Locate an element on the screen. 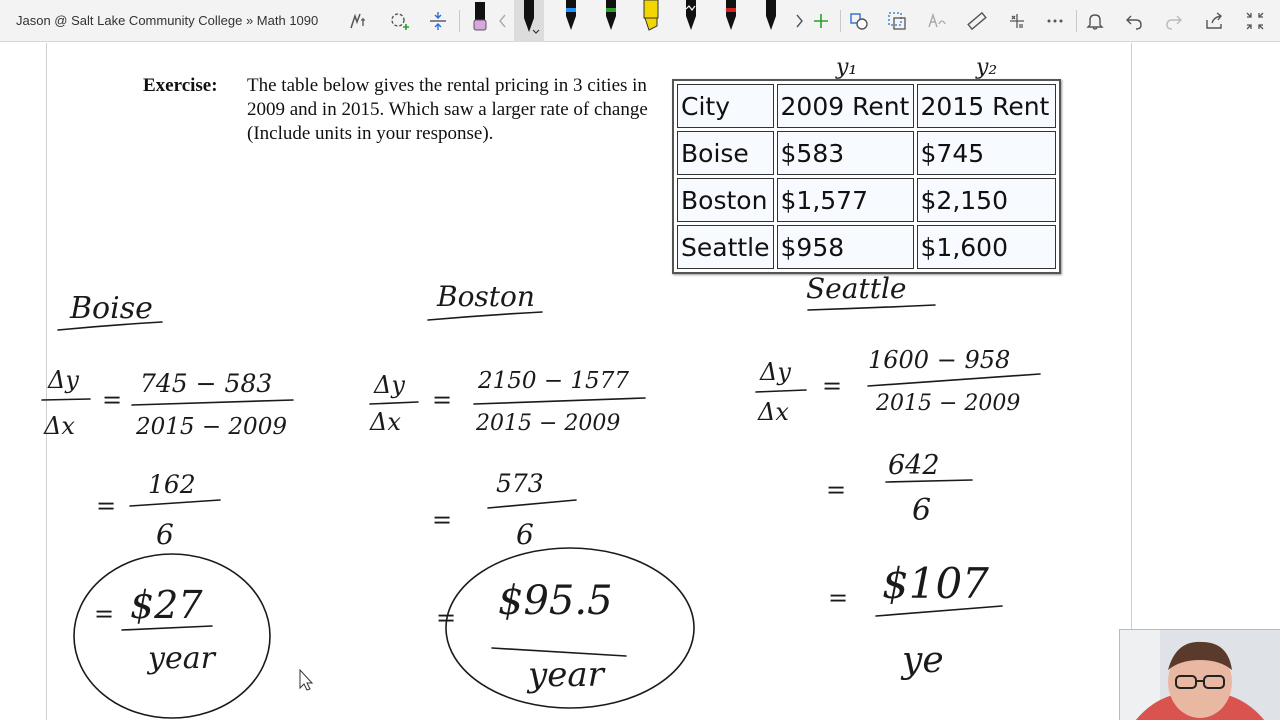  exercise-label: Exercise: is located at coordinates (180, 85).